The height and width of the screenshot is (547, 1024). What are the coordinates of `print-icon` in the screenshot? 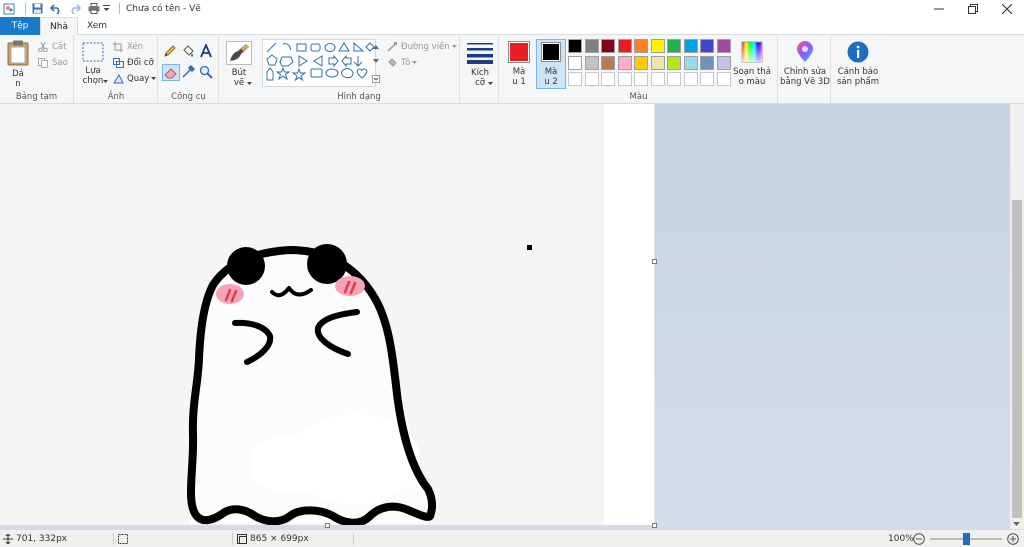 It's located at (94, 9).